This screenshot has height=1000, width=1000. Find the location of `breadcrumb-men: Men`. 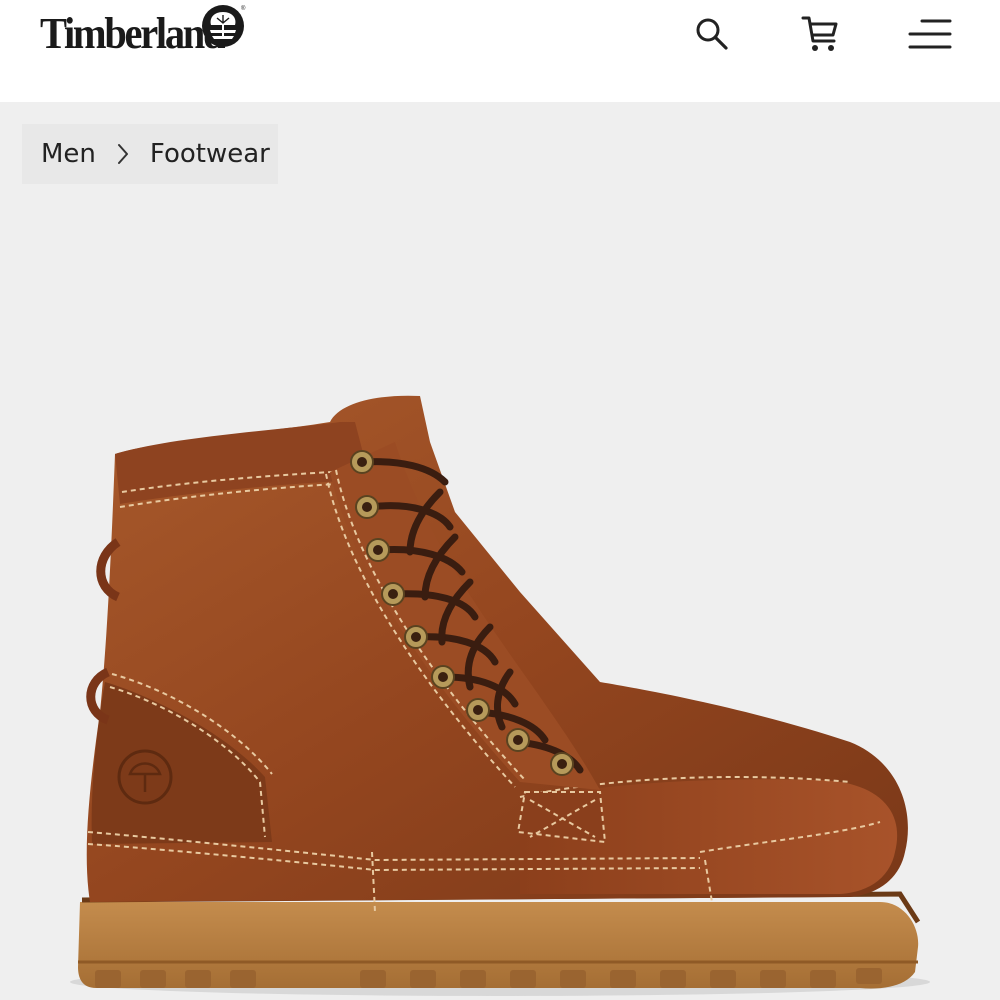

breadcrumb-men: Men is located at coordinates (68, 154).